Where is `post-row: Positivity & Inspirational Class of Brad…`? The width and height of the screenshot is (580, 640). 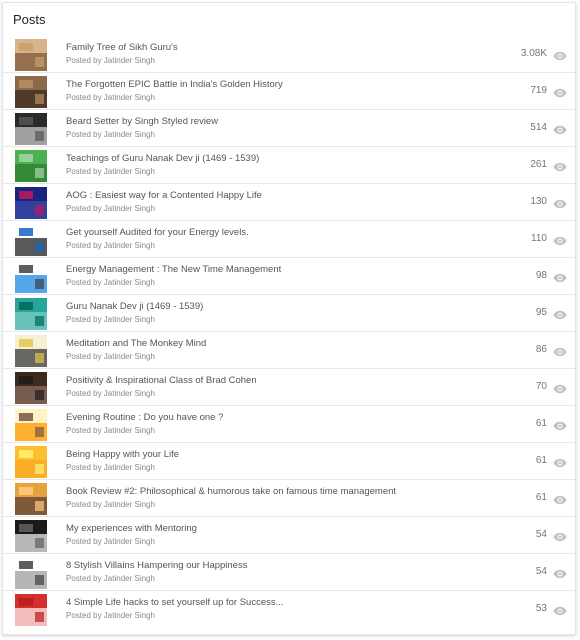 post-row: Positivity & Inspirational Class of Brad… is located at coordinates (289, 387).